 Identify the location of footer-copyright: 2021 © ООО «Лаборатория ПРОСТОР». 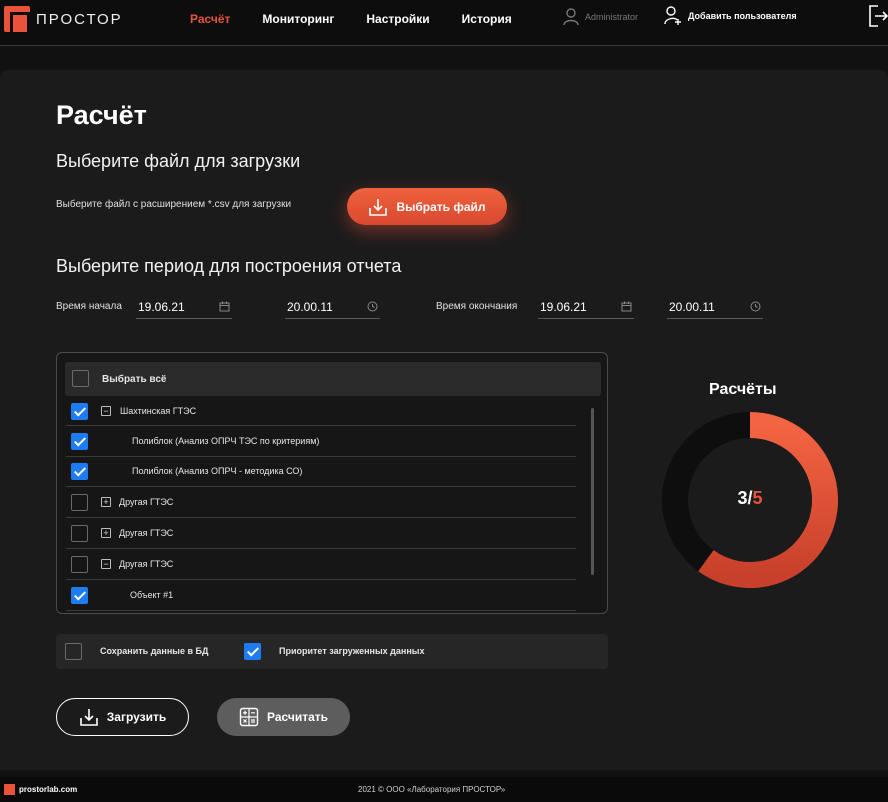
(432, 789).